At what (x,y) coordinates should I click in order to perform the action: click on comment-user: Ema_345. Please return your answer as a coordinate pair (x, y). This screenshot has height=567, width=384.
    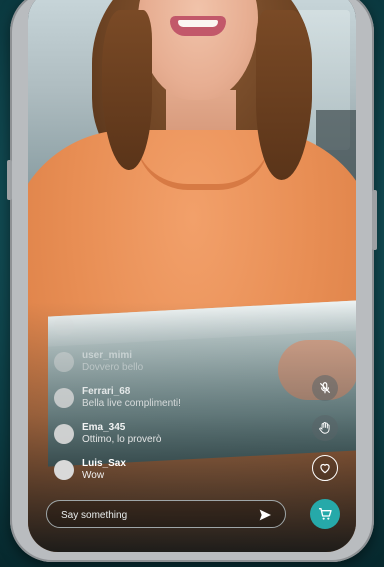
    Looking at the image, I should click on (104, 427).